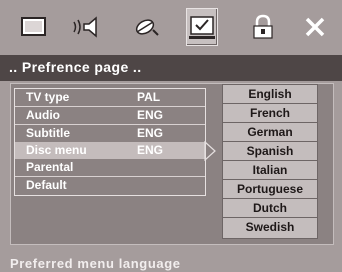 This screenshot has width=342, height=272. Describe the element at coordinates (210, 153) in the screenshot. I see `submenu-arrow-icon` at that location.